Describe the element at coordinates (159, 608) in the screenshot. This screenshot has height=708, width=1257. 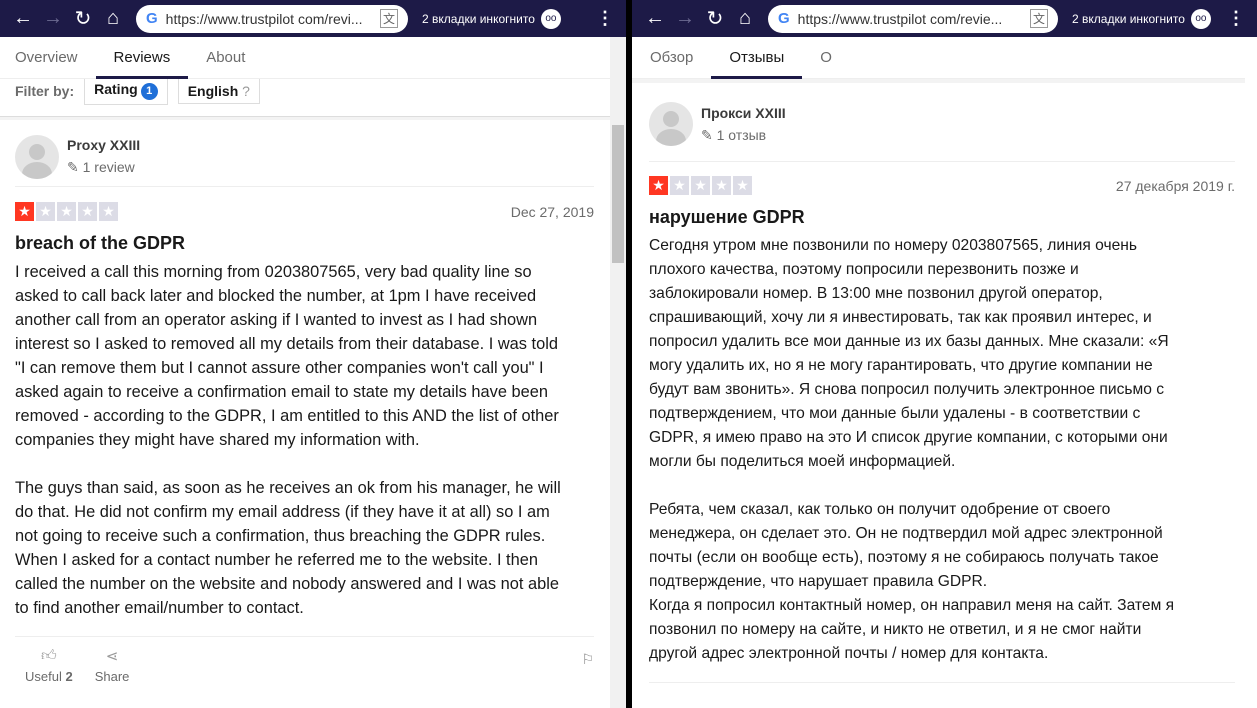
I see `review-line: to find another email/number to contact.` at that location.